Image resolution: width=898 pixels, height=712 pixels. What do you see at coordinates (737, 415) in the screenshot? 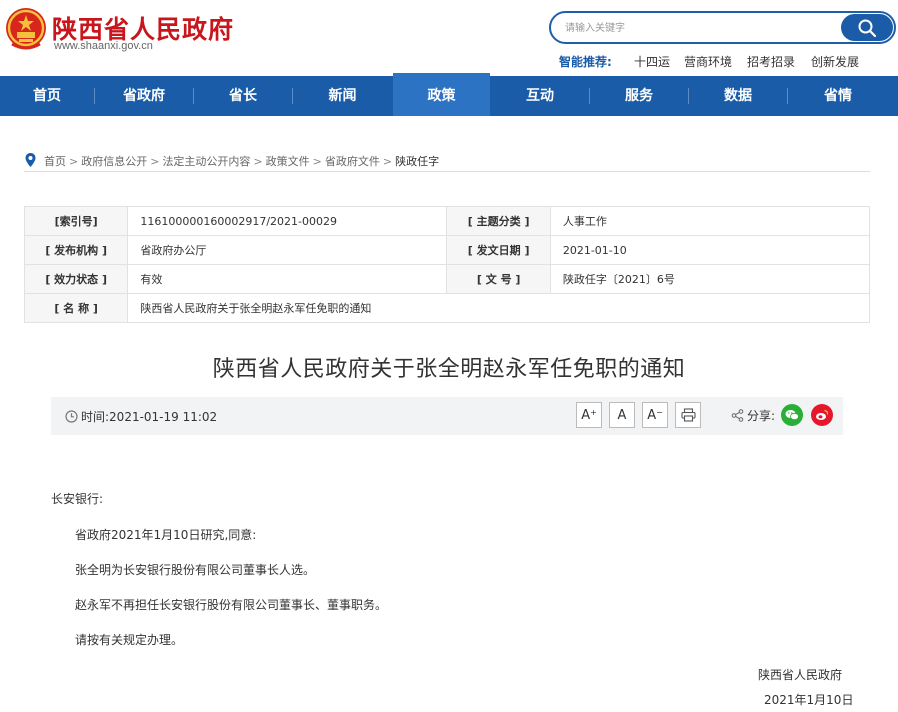
I see `share-icon` at bounding box center [737, 415].